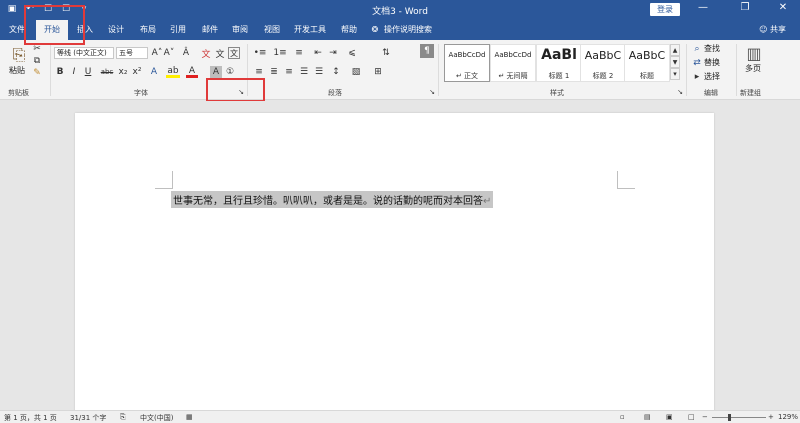  What do you see at coordinates (712, 77) in the screenshot?
I see `select-button: 选择` at bounding box center [712, 77].